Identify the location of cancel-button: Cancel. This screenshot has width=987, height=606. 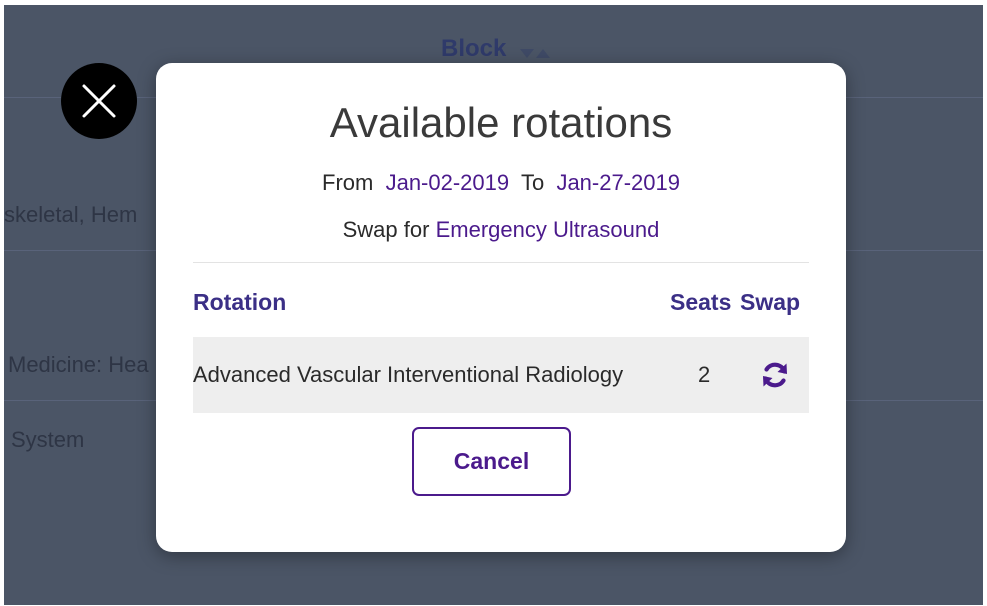
(491, 461).